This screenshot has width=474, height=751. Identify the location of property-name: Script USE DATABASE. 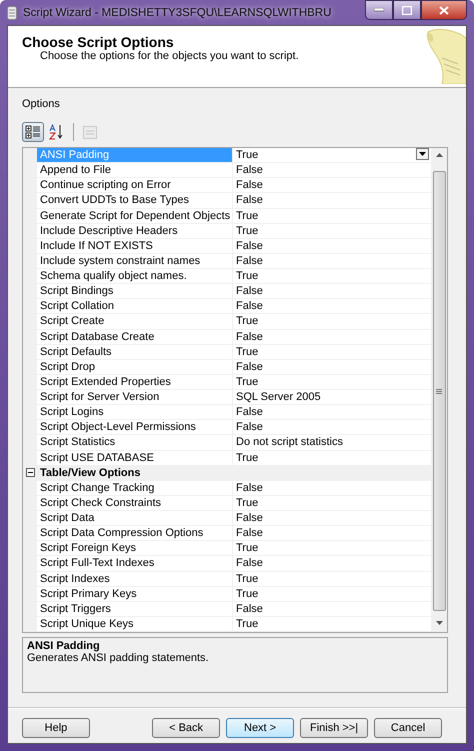
(135, 457).